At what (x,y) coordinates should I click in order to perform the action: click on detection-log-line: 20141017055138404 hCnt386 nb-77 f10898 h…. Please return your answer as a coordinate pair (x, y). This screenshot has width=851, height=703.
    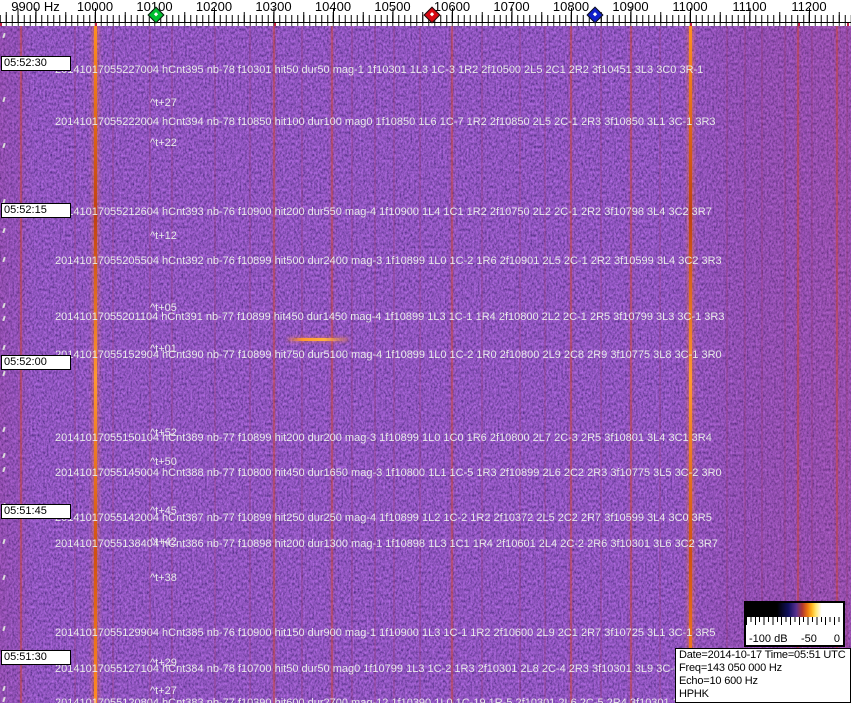
    Looking at the image, I should click on (386, 544).